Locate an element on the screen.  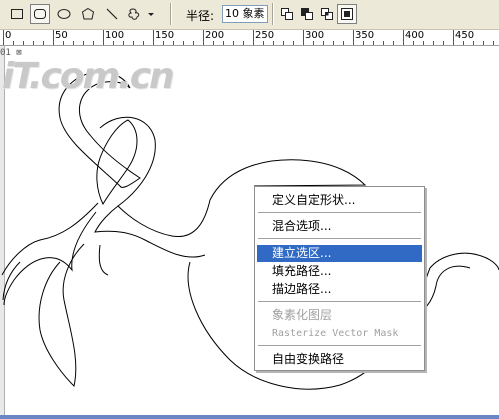
subtract-shape-icon is located at coordinates (307, 14).